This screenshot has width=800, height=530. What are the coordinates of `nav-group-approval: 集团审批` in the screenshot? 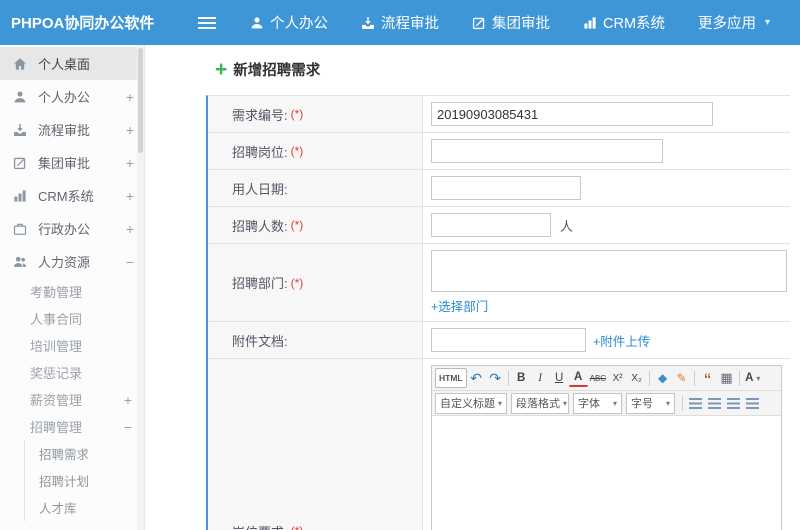 It's located at (511, 22).